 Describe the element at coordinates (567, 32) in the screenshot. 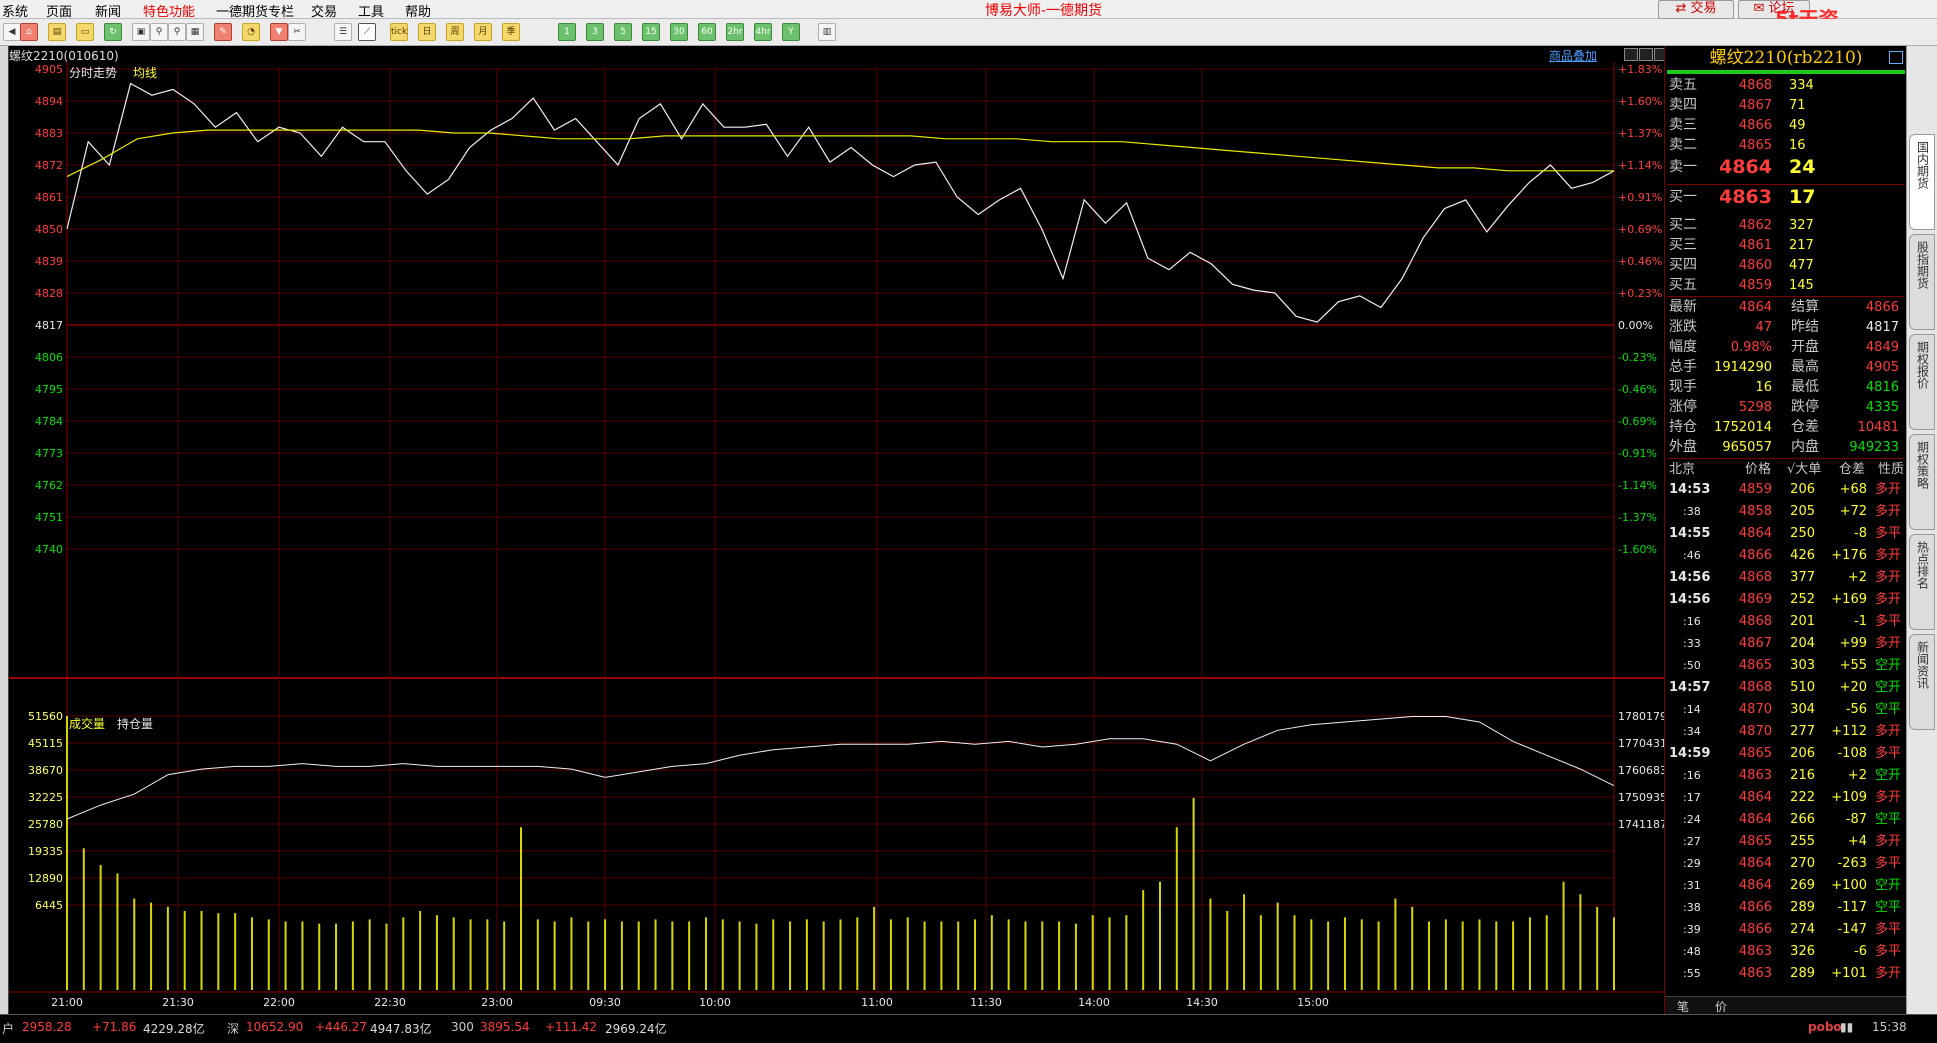

I see `min1-button: 1` at that location.